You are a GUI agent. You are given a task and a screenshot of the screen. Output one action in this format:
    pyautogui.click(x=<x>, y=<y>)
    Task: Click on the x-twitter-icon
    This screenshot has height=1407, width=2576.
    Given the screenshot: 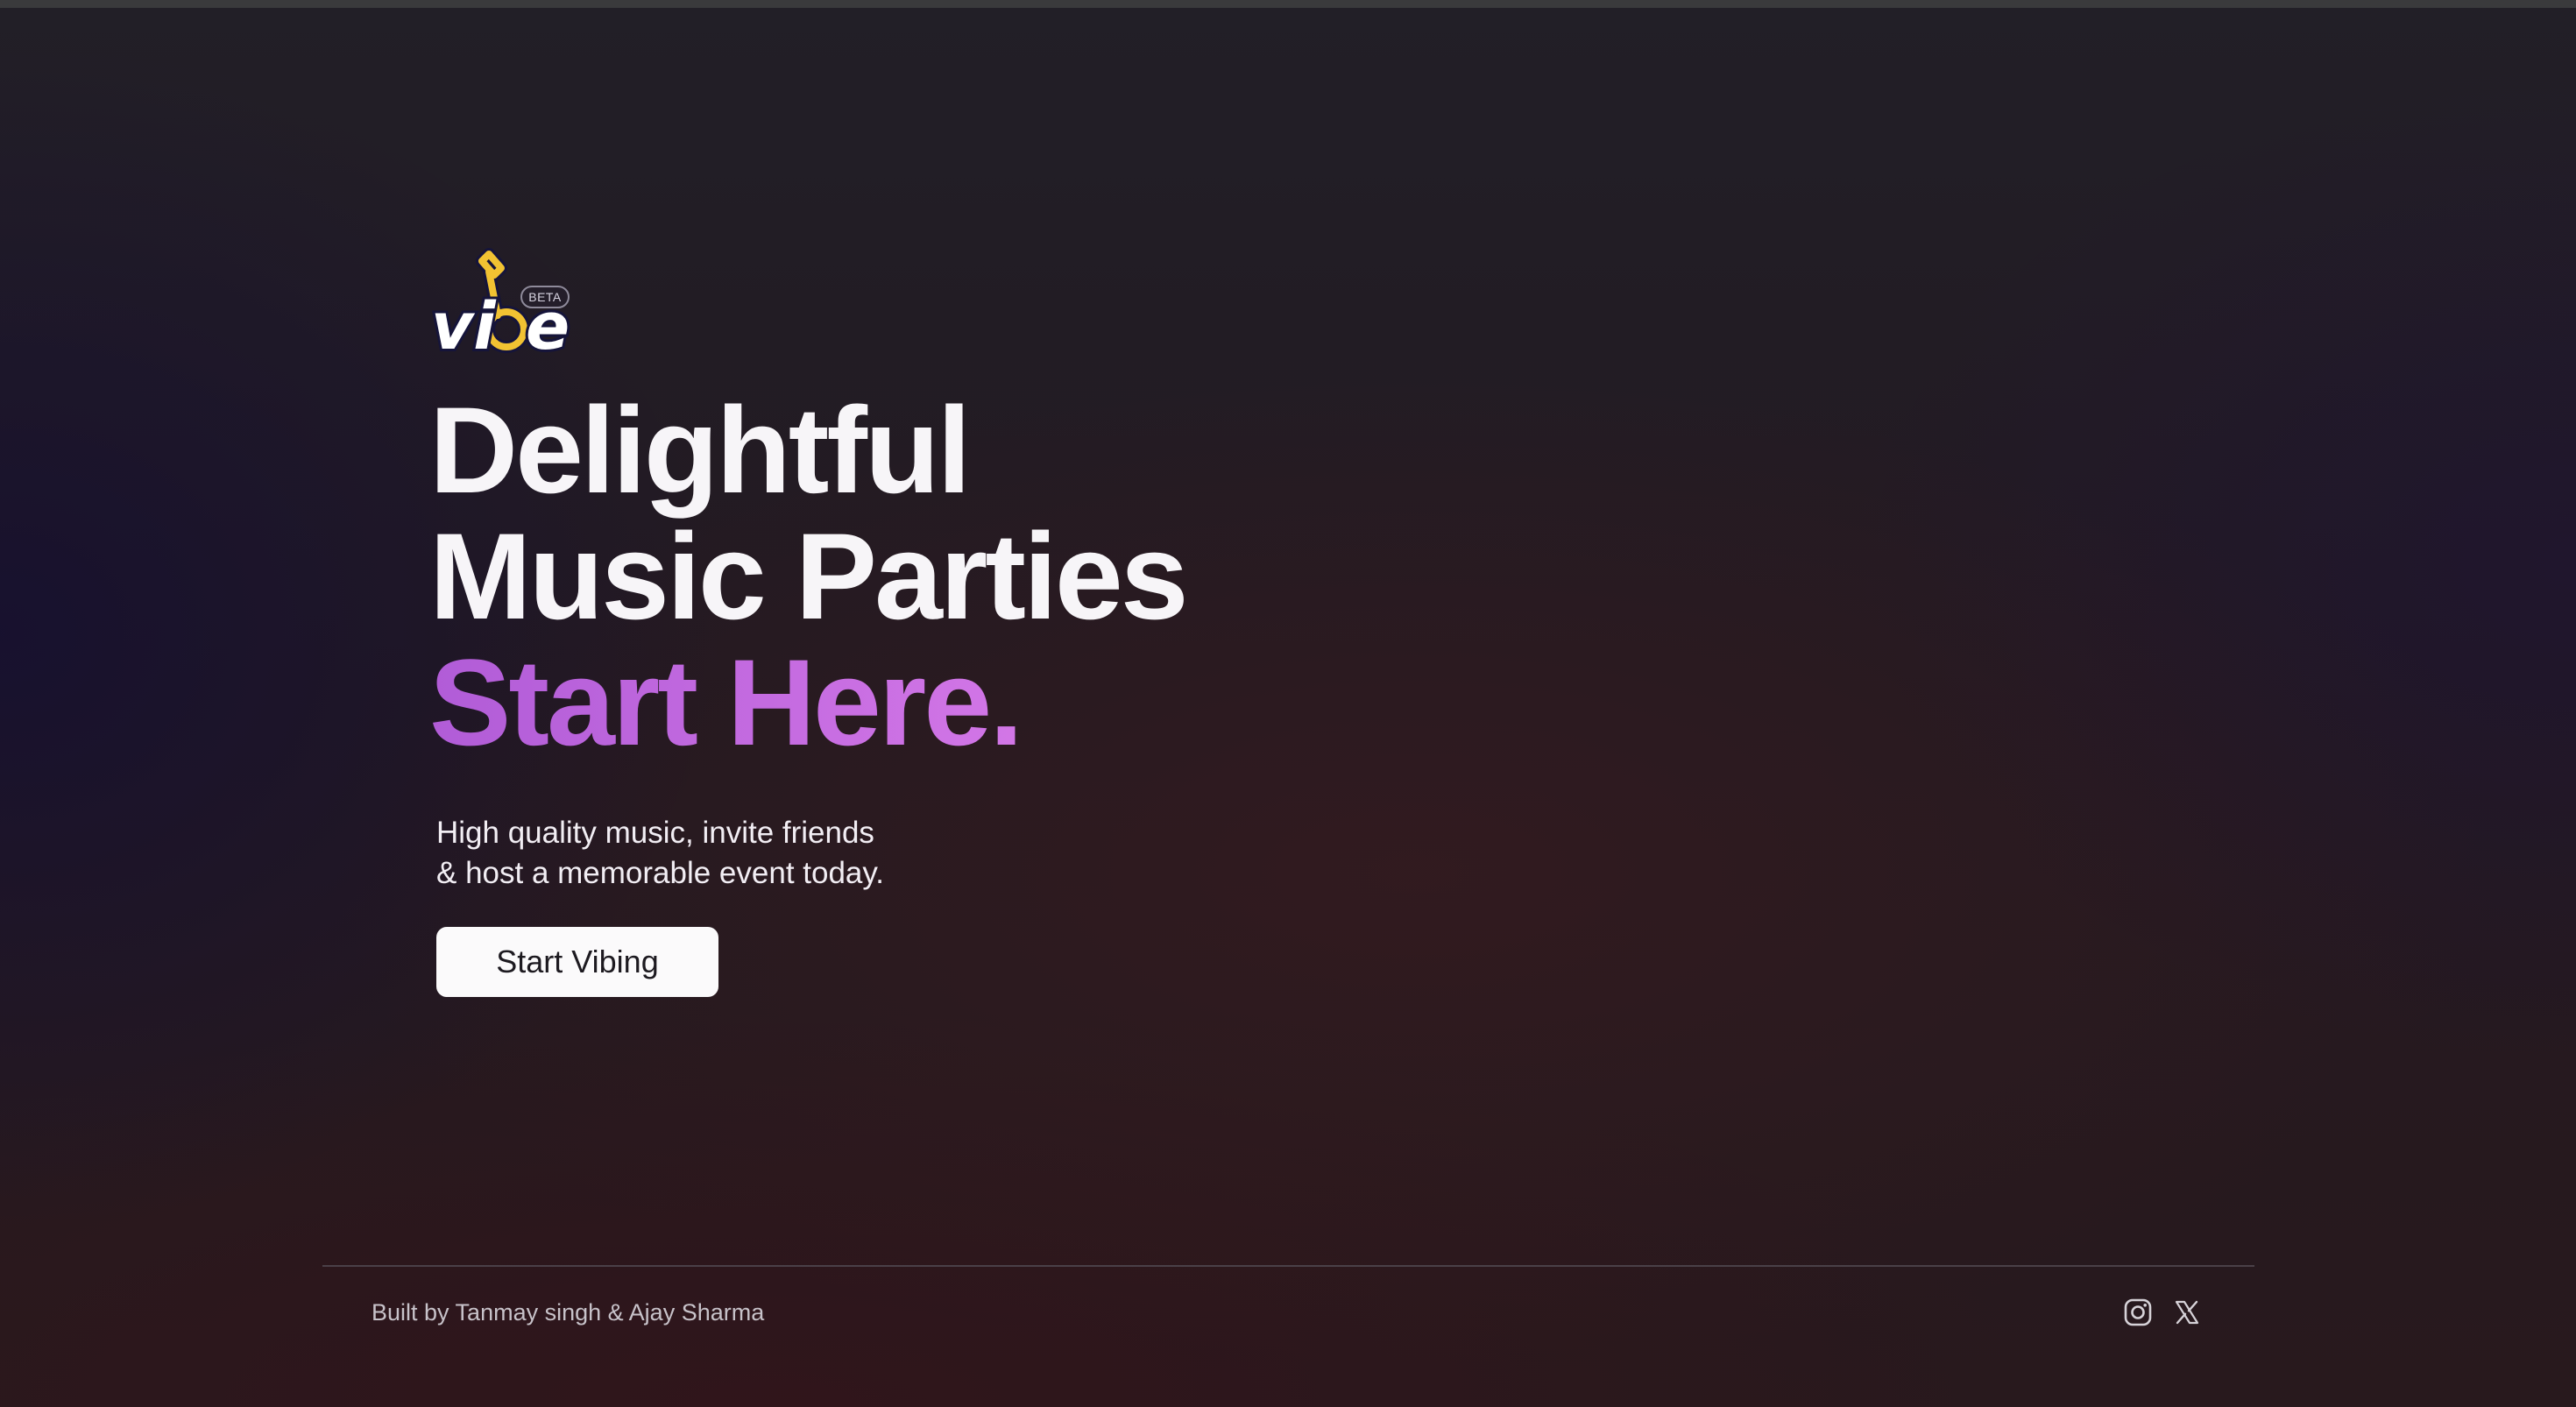 What is the action you would take?
    pyautogui.click(x=2187, y=1312)
    